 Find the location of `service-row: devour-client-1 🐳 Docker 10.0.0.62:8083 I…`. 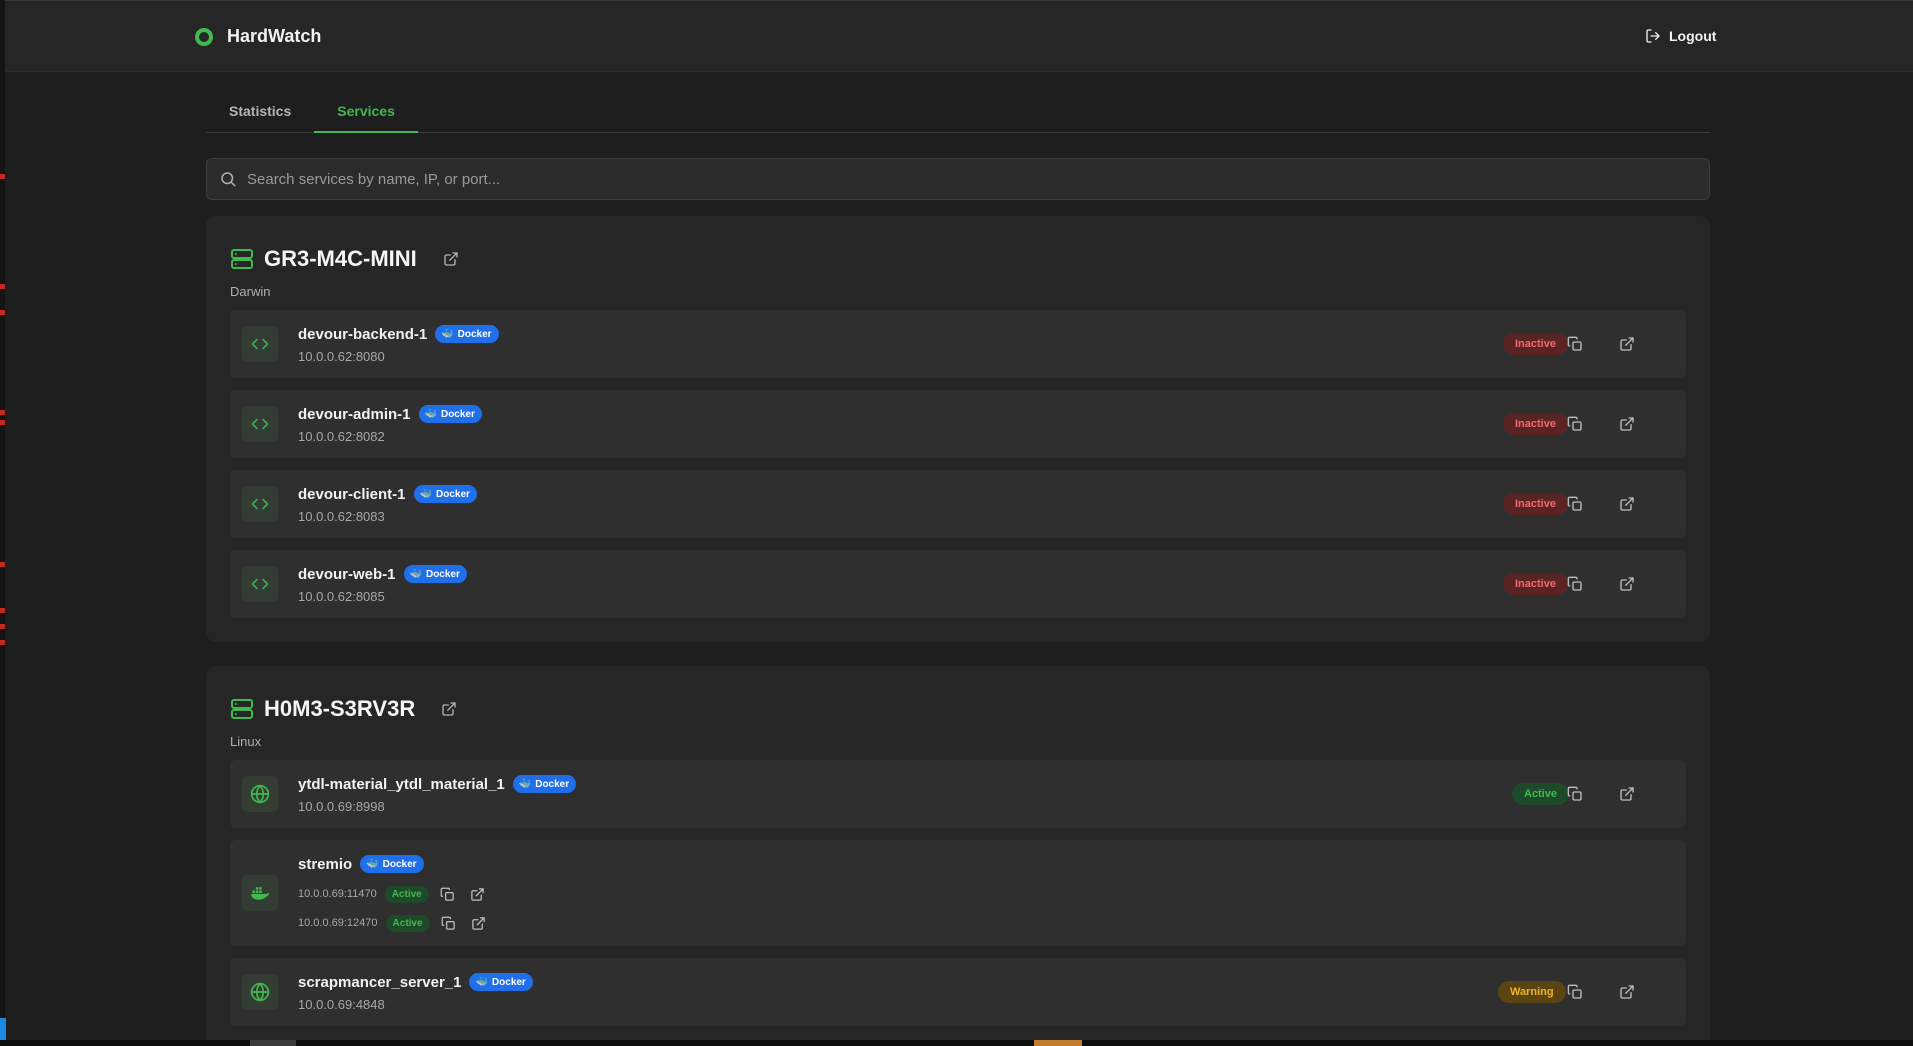

service-row: devour-client-1 🐳 Docker 10.0.0.62:8083 I… is located at coordinates (958, 504).